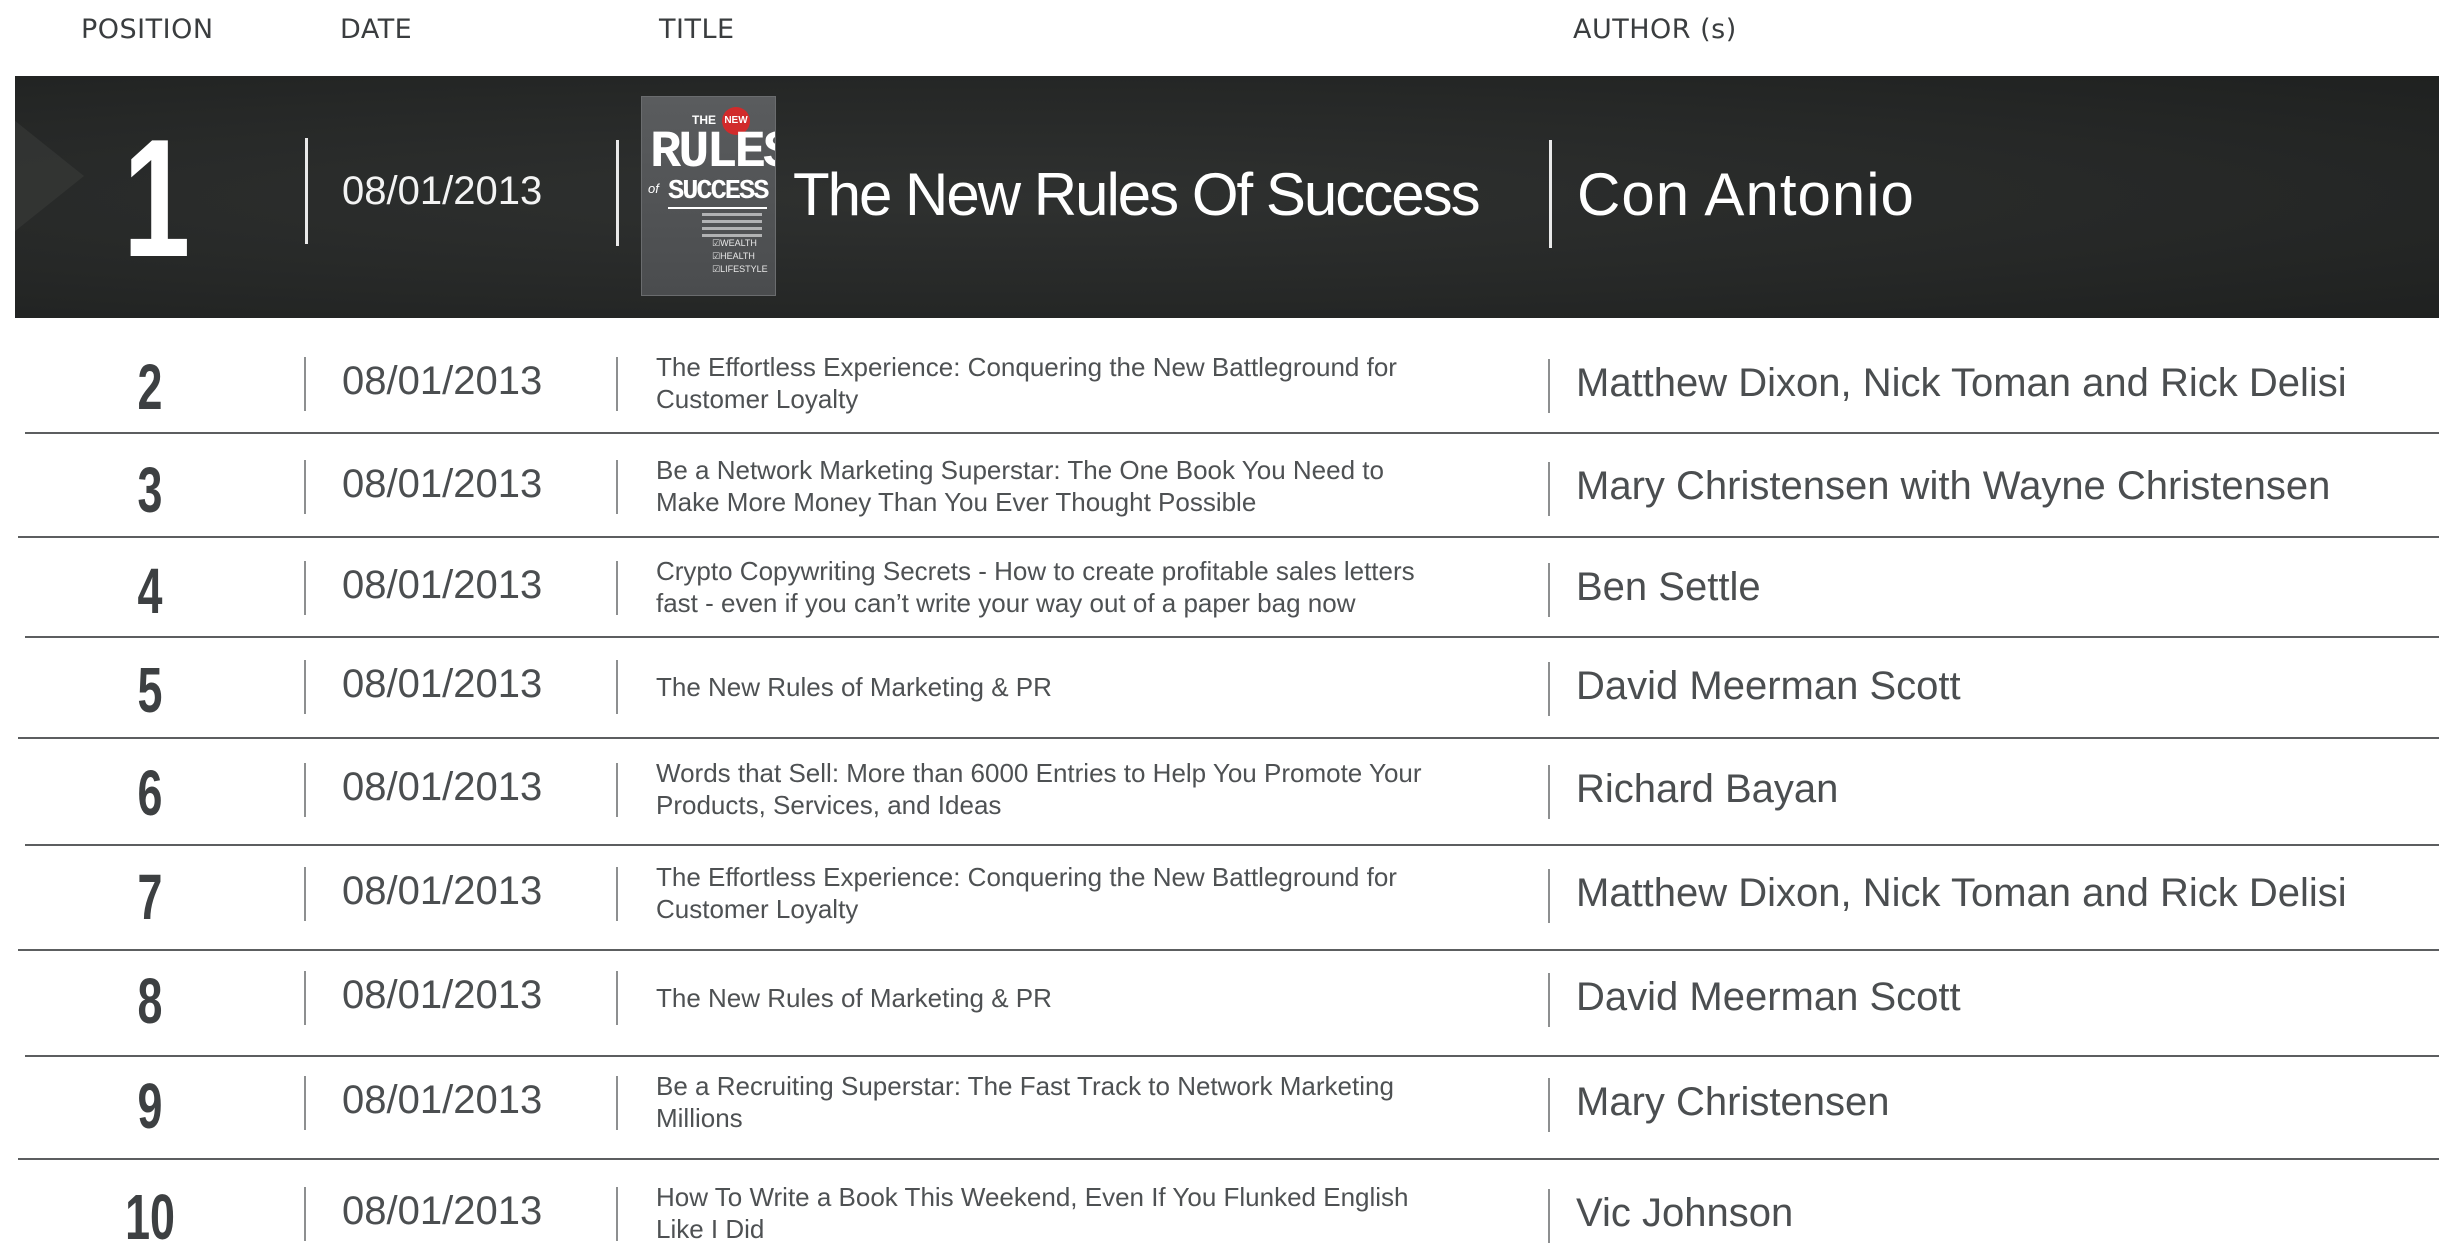 The image size is (2439, 1257). Describe the element at coordinates (829, 805) in the screenshot. I see `row-title-line2: Products, Services, and Ideas` at that location.